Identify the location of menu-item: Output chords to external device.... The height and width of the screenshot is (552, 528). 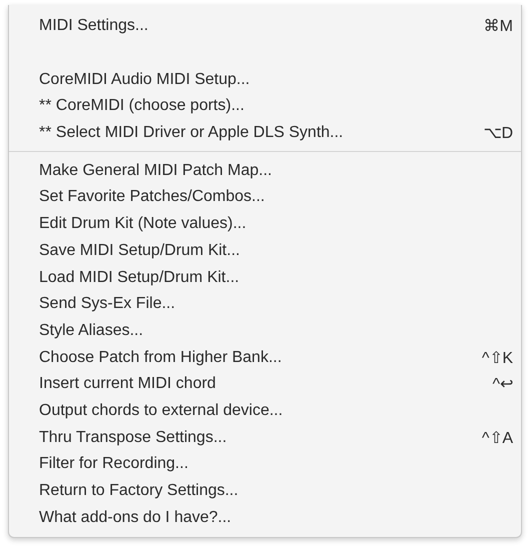
(161, 411).